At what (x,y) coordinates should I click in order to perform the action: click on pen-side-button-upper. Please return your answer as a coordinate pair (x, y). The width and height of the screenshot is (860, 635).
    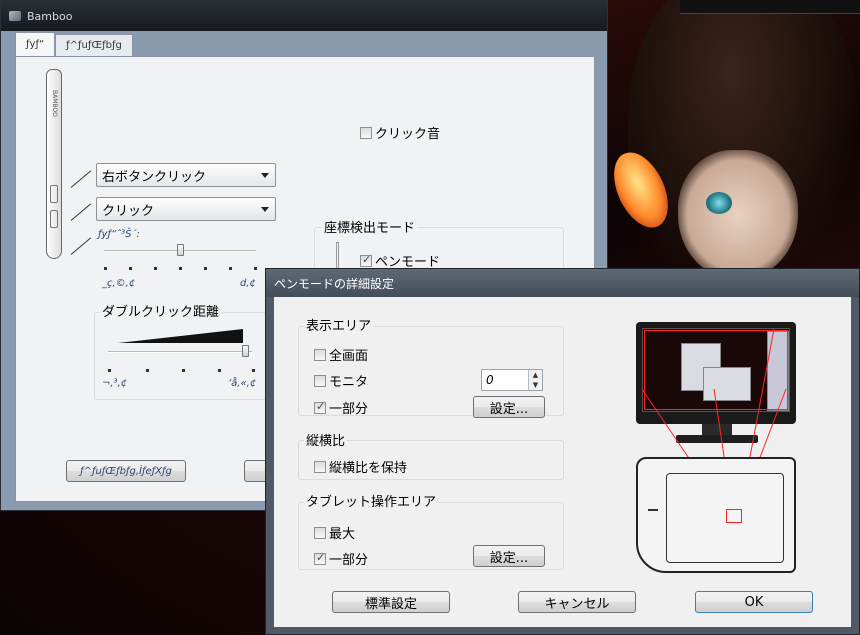
    Looking at the image, I should click on (54, 194).